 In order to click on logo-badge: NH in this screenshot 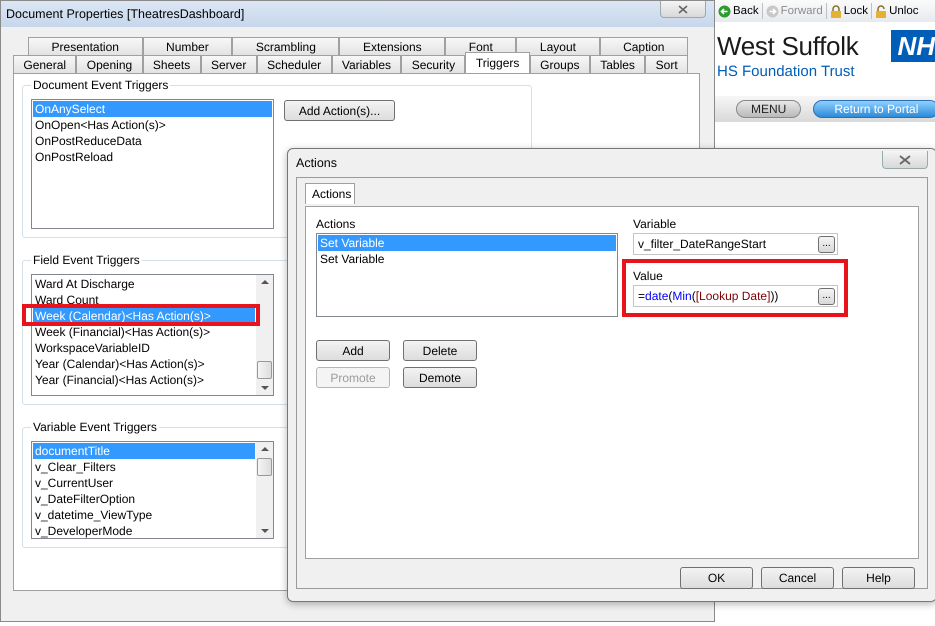, I will do `click(913, 46)`.